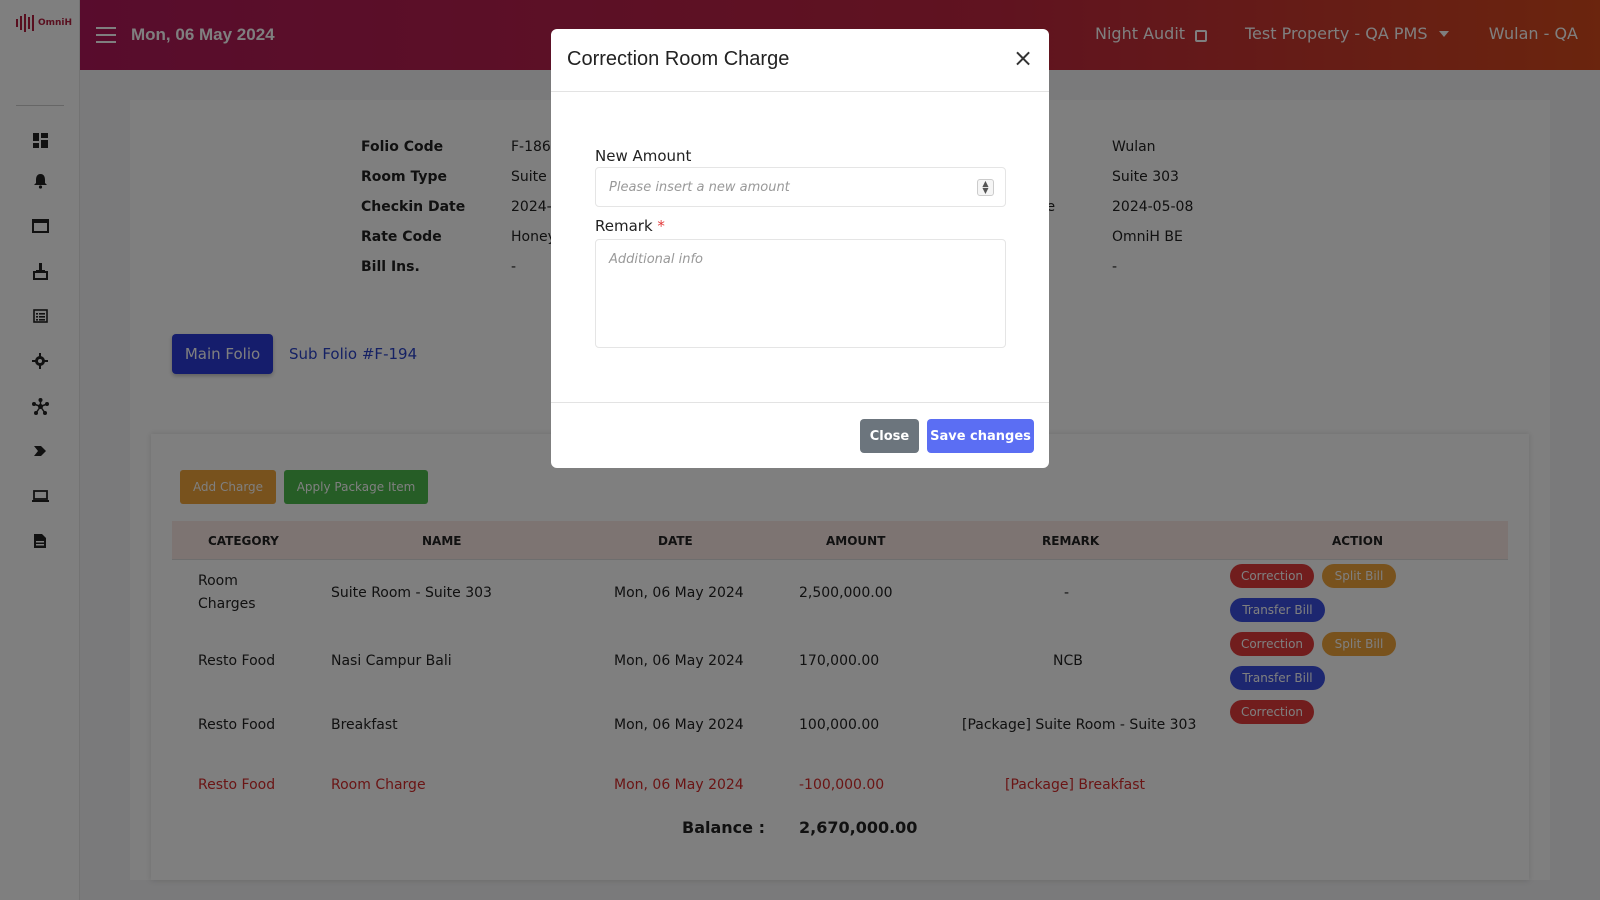 This screenshot has height=900, width=1600. Describe the element at coordinates (800, 91) in the screenshot. I see `modal-header-divider` at that location.